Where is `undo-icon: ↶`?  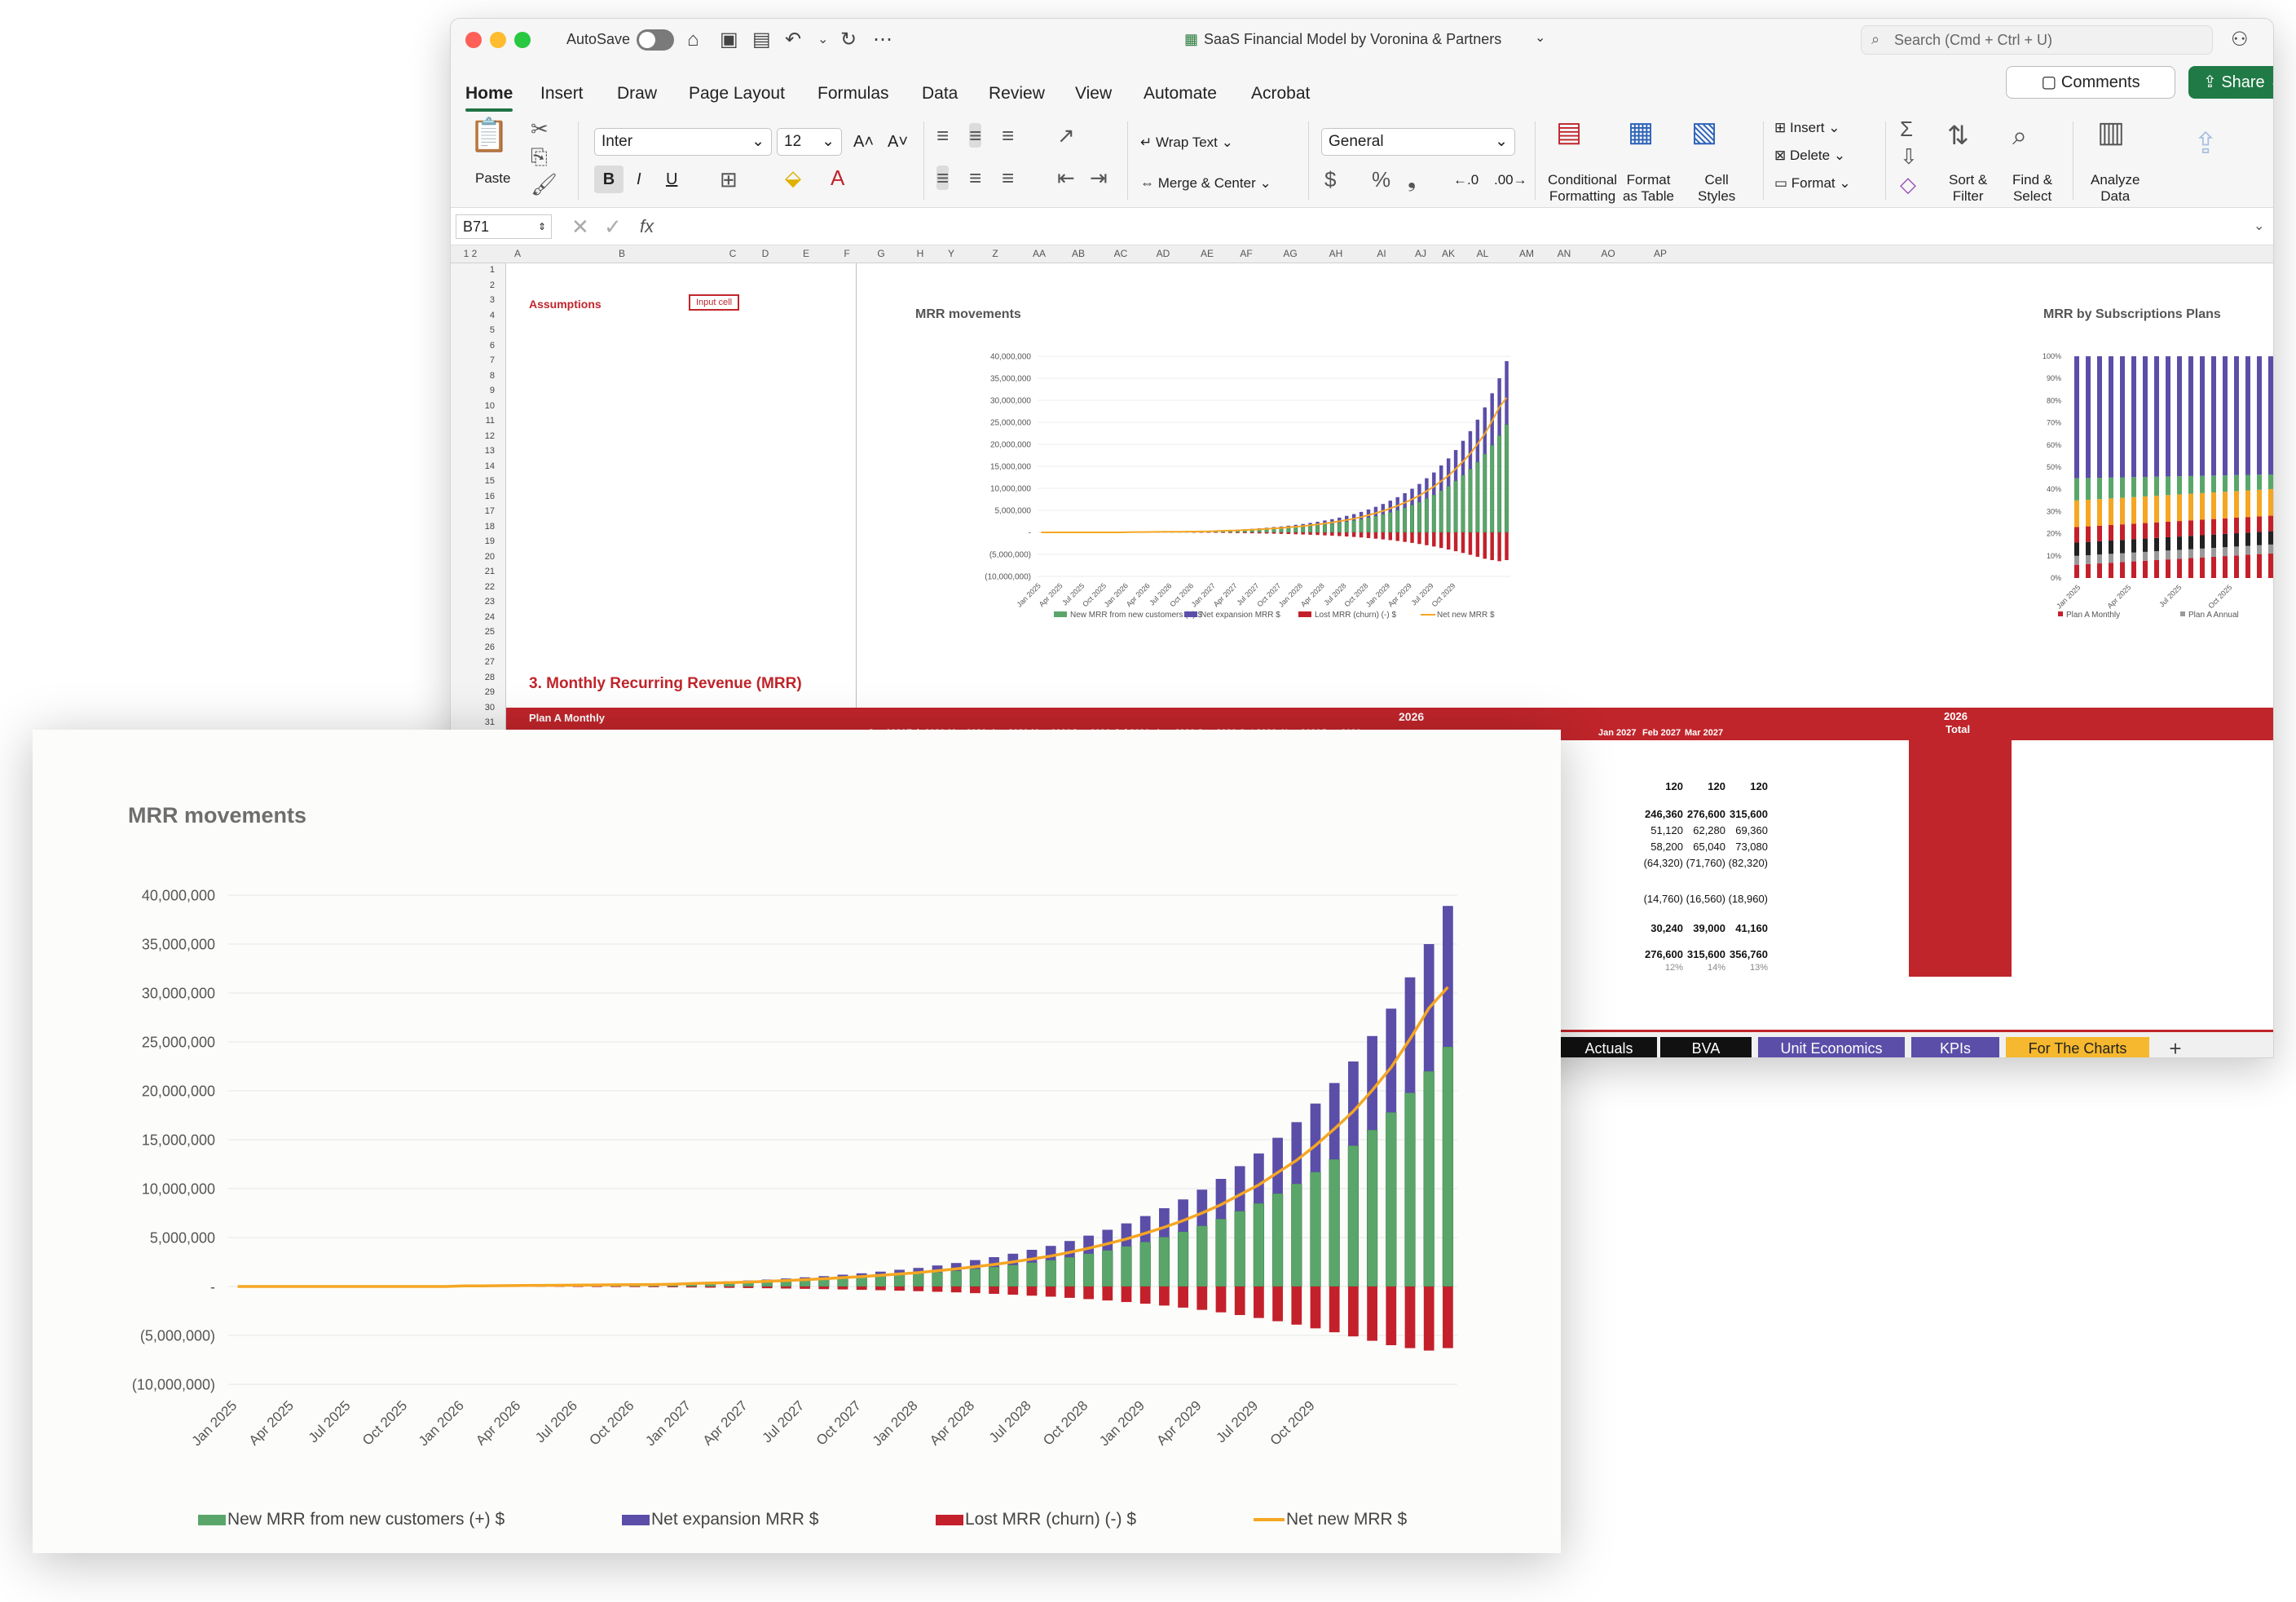 undo-icon: ↶ is located at coordinates (793, 40).